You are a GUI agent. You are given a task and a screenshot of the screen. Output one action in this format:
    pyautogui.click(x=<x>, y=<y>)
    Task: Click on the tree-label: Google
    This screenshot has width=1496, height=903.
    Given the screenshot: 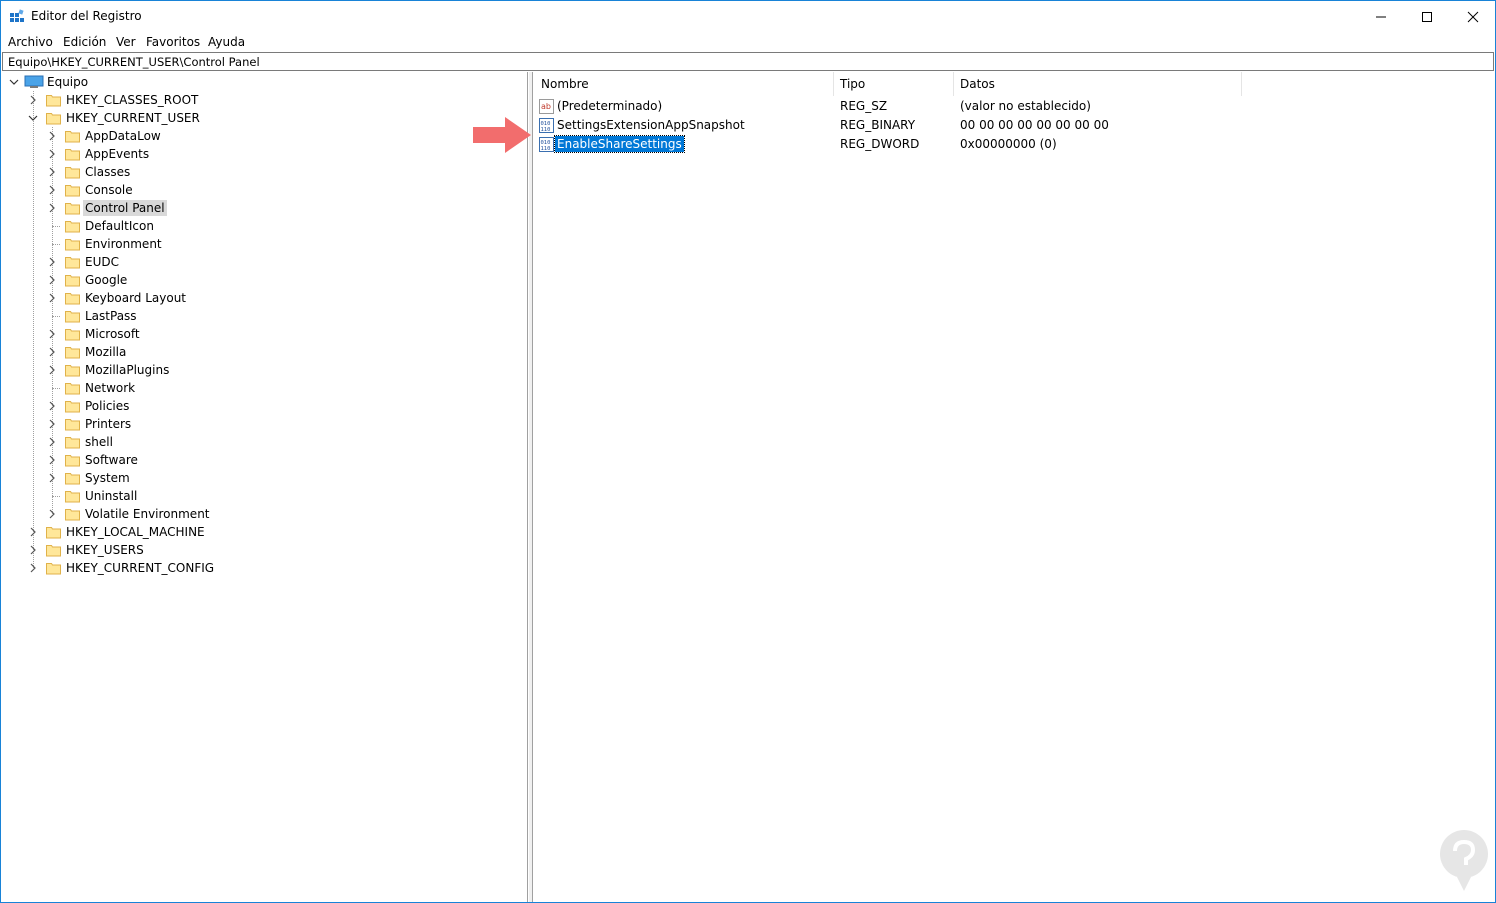 What is the action you would take?
    pyautogui.click(x=106, y=280)
    